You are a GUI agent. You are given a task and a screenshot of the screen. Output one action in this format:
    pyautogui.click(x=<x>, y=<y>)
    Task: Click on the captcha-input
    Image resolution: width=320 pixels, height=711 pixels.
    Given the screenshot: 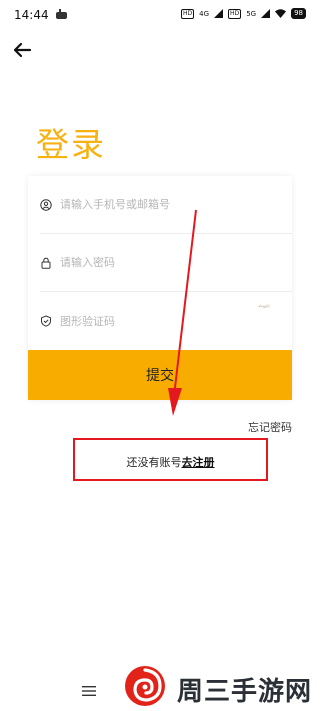 What is the action you would take?
    pyautogui.click(x=125, y=321)
    